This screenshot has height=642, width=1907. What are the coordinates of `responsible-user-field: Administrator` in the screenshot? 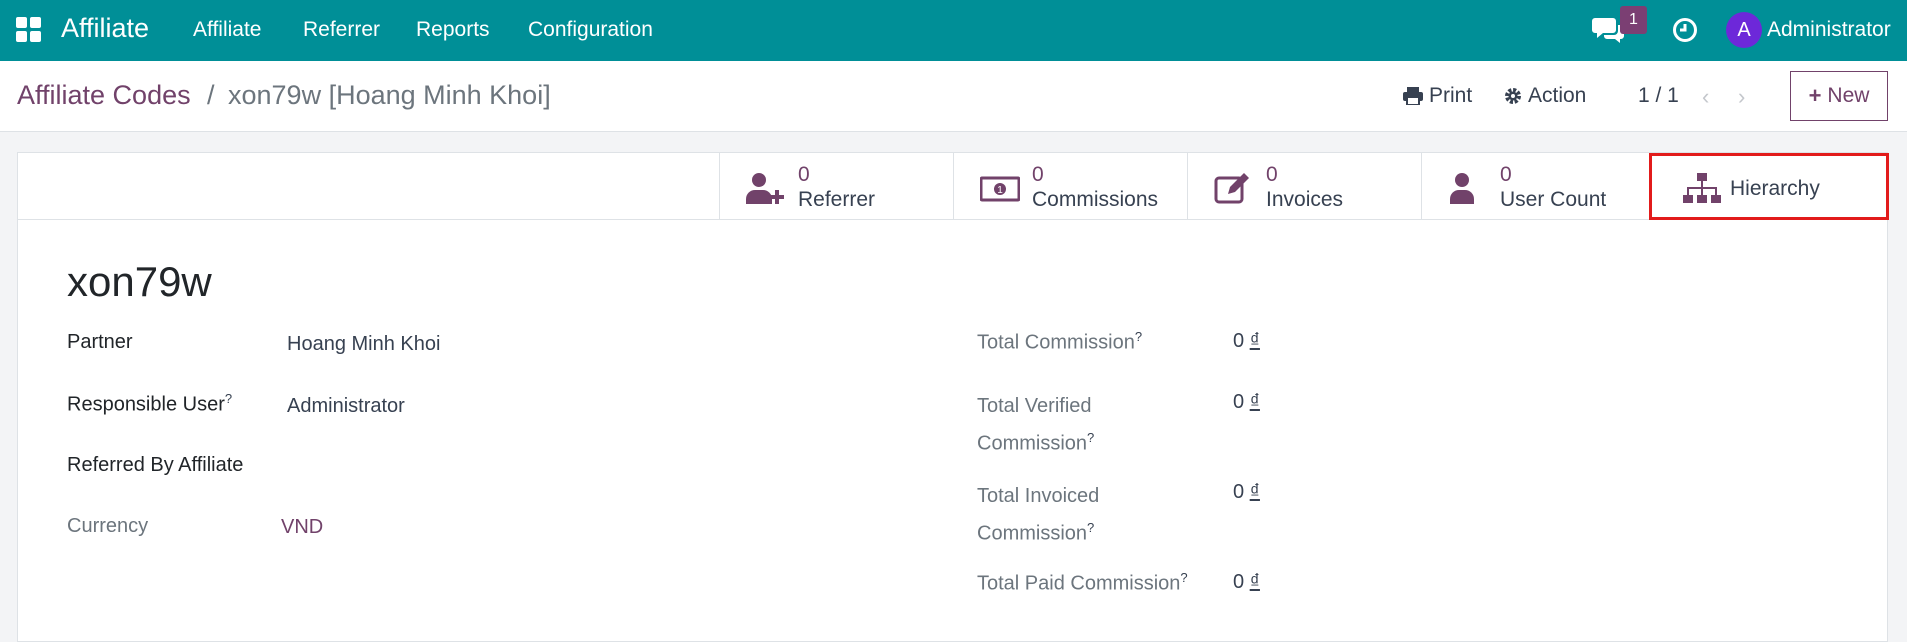 It's located at (346, 406).